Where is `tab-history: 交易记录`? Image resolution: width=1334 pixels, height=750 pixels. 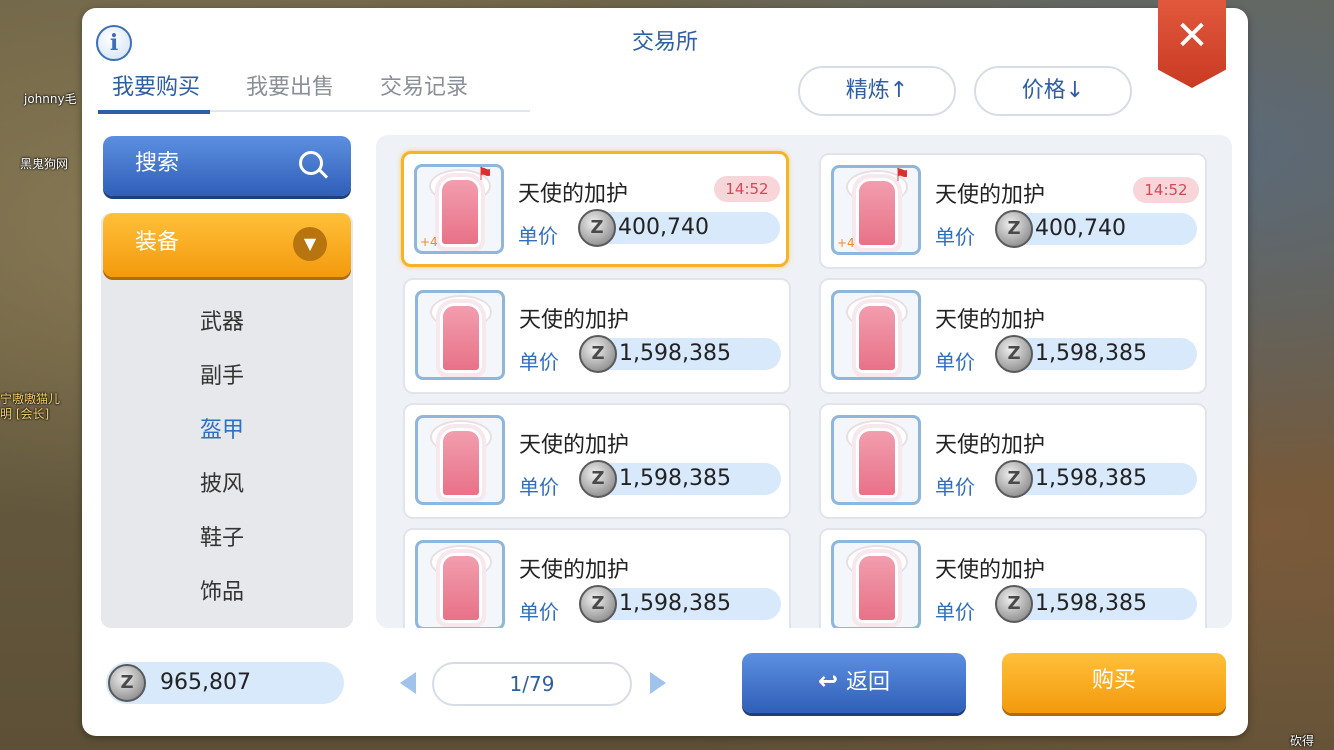
tab-history: 交易记录 is located at coordinates (424, 90).